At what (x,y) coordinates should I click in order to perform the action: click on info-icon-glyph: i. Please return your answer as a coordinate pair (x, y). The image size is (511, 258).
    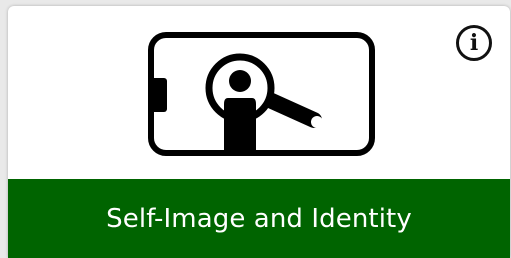
    Looking at the image, I should click on (474, 42).